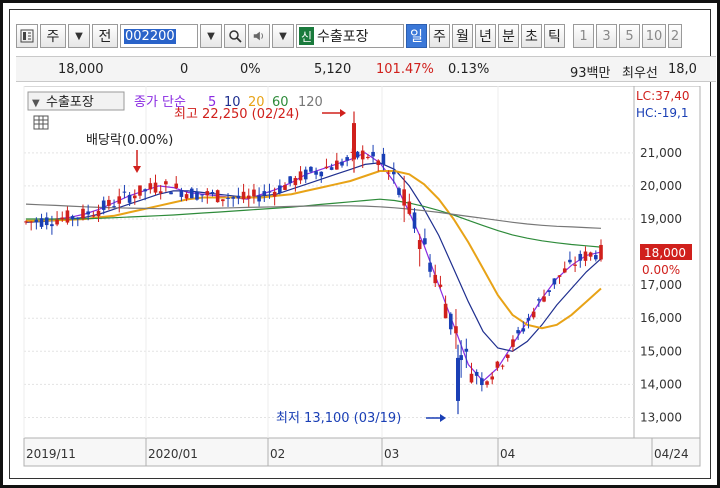 The width and height of the screenshot is (720, 488). I want to click on data-table-icon, so click(41, 122).